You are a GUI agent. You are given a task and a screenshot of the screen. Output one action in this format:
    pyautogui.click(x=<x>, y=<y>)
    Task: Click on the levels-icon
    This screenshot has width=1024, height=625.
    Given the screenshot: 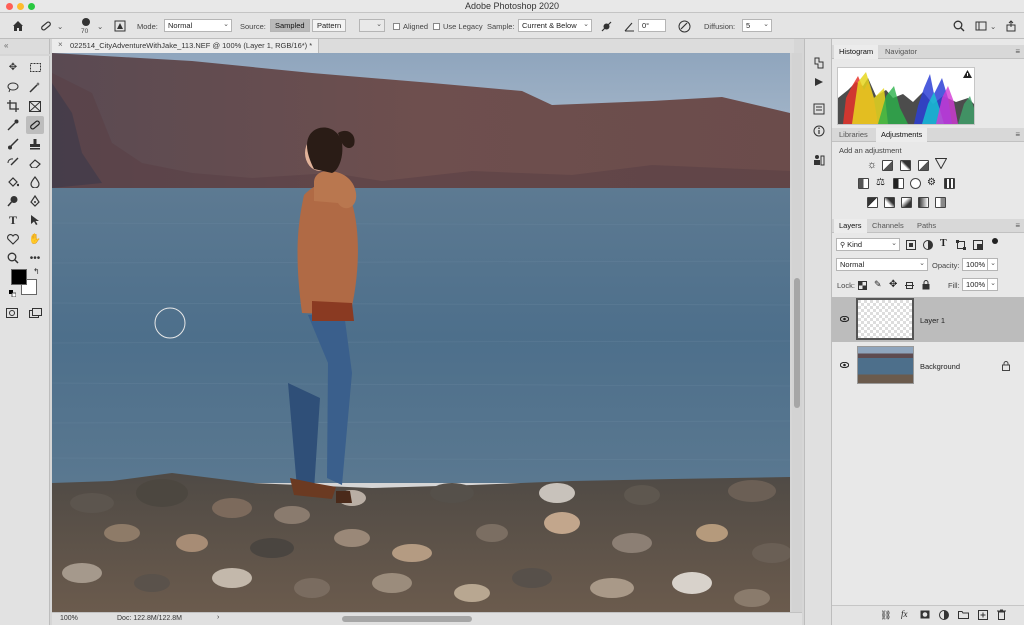 What is the action you would take?
    pyautogui.click(x=887, y=165)
    